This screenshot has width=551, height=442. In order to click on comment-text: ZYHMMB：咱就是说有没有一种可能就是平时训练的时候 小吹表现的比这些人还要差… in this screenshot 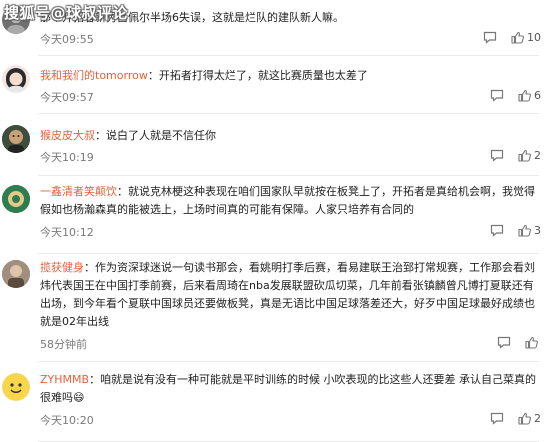, I will do `click(288, 388)`.